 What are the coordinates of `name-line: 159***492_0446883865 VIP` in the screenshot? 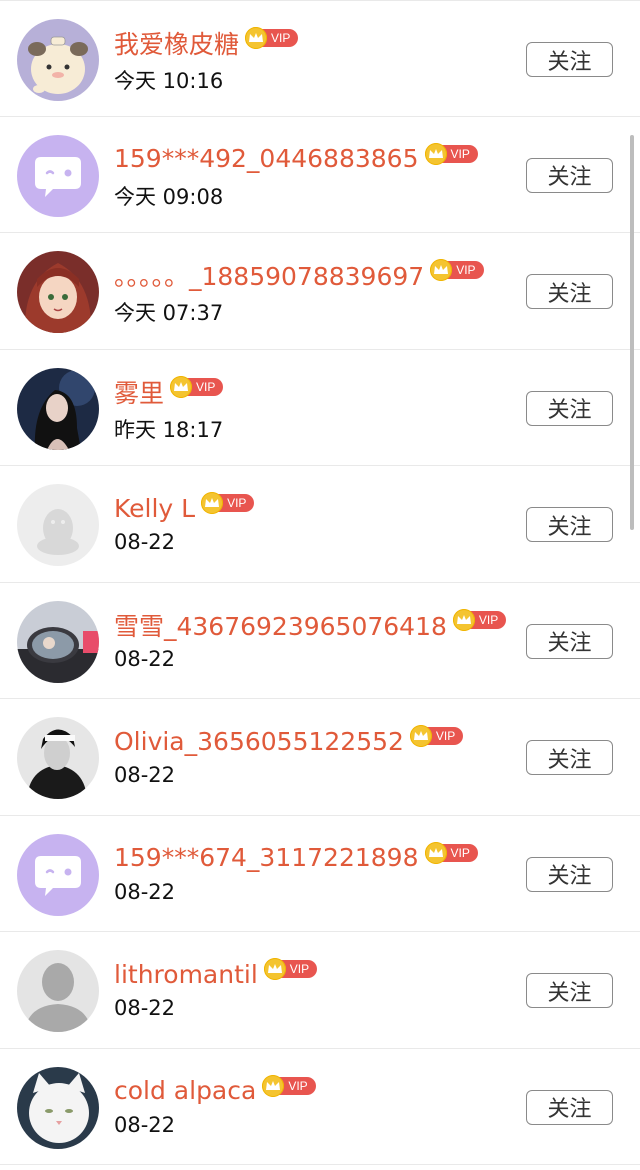 It's located at (296, 159).